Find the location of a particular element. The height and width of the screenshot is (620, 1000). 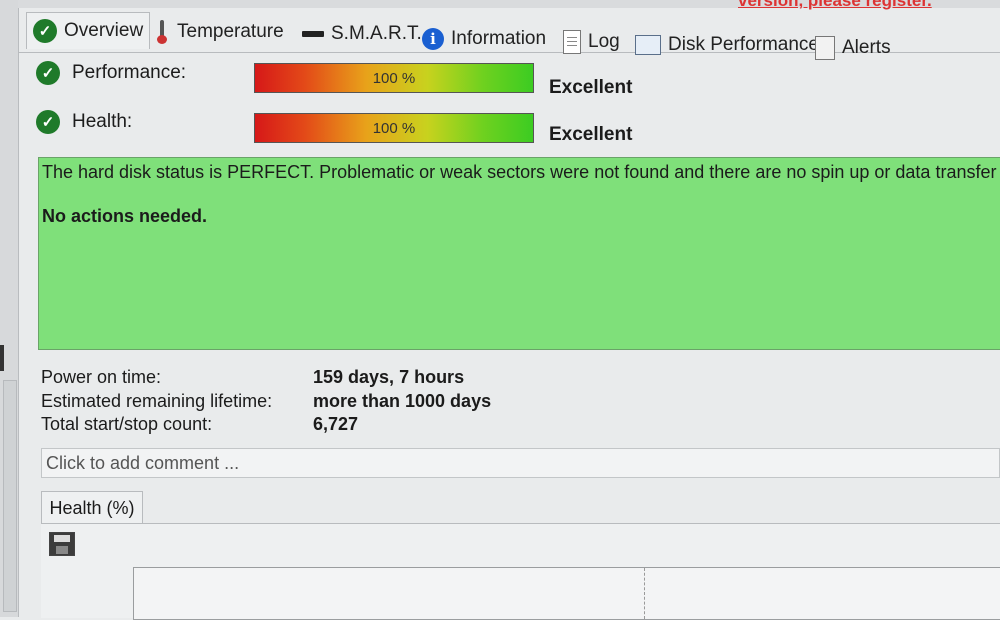

tab-smart: S.M.A.R.T. is located at coordinates (362, 34).